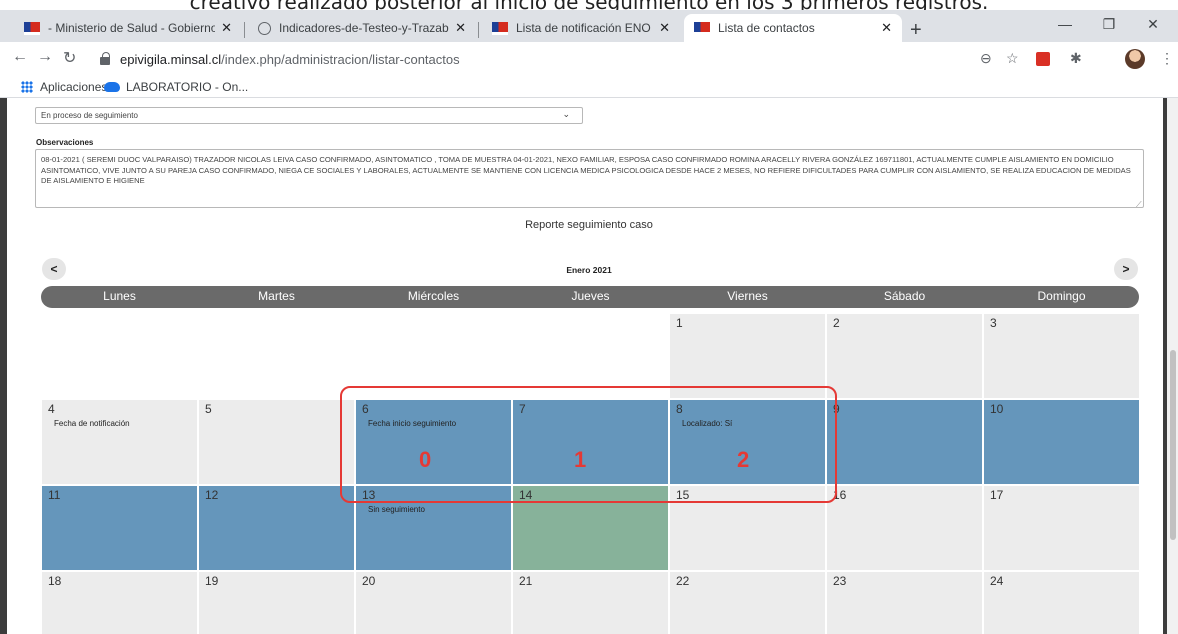 The image size is (1178, 634). Describe the element at coordinates (993, 323) in the screenshot. I see `day-number: 3` at that location.